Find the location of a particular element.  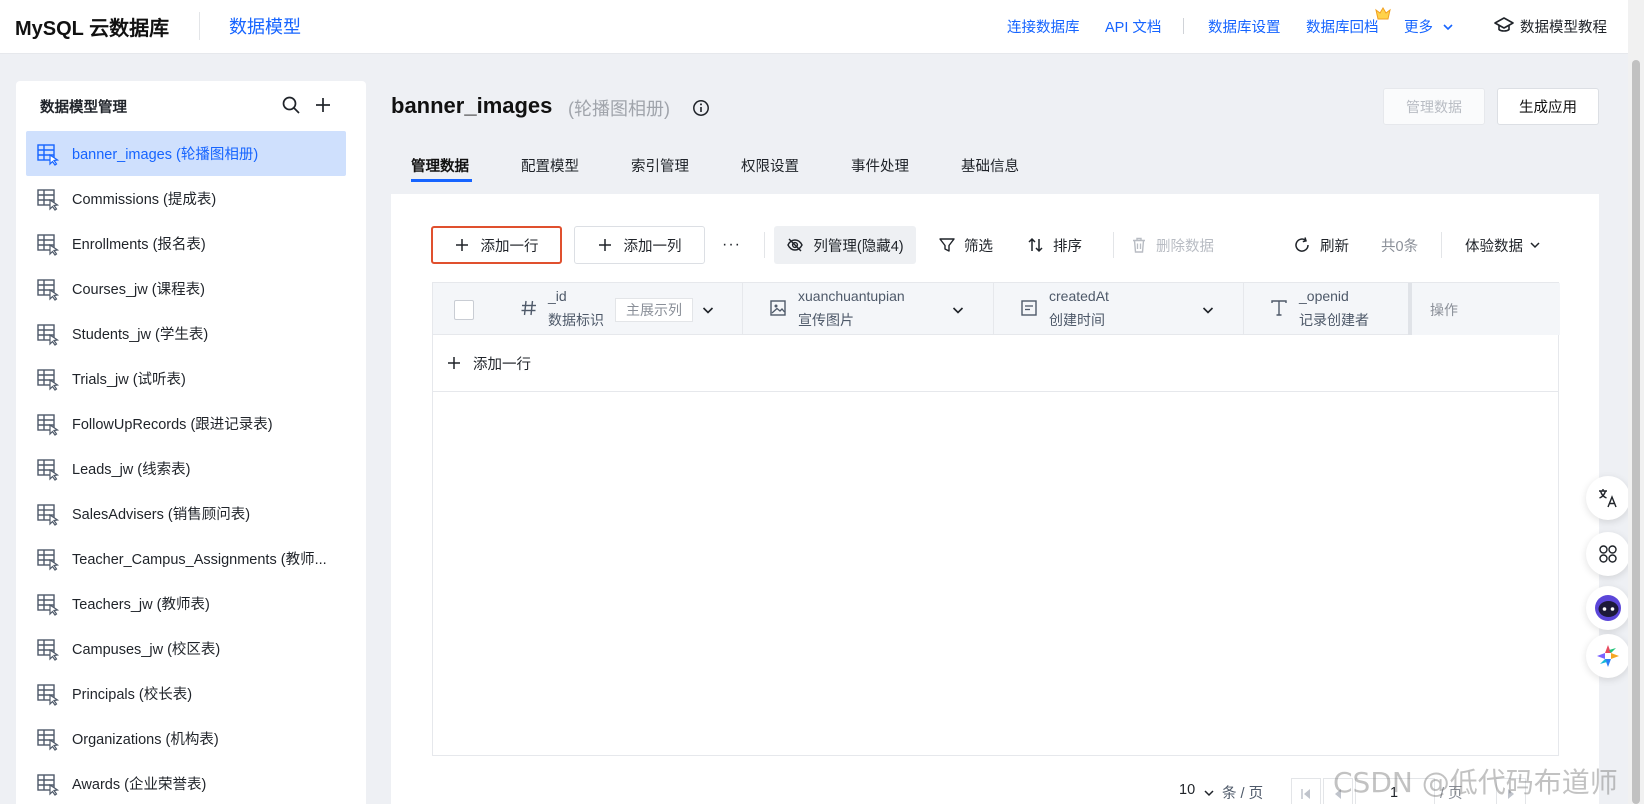

assistant-bot-button is located at coordinates (1608, 608).